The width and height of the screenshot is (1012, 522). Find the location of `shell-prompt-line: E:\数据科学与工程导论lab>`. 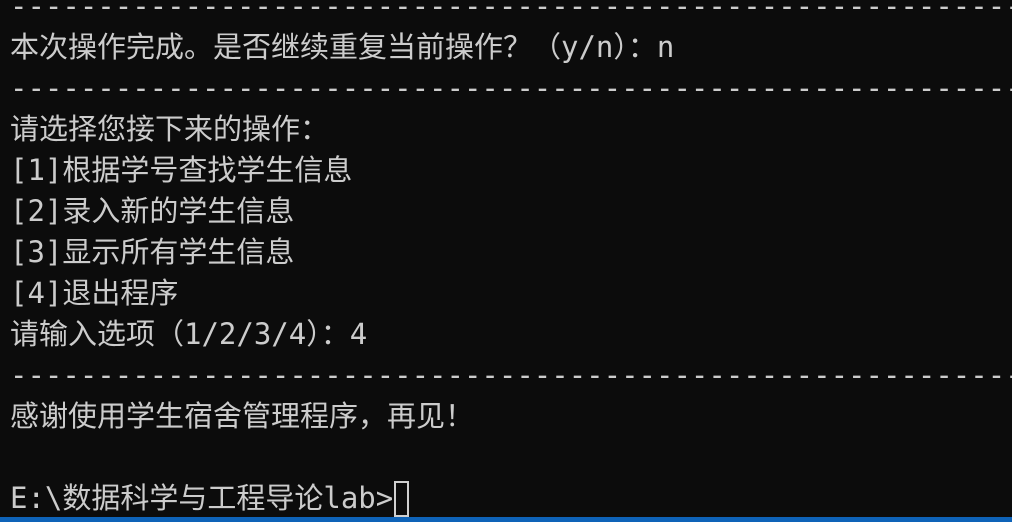

shell-prompt-line: E:\数据科学与工程导论lab> is located at coordinates (511, 498).